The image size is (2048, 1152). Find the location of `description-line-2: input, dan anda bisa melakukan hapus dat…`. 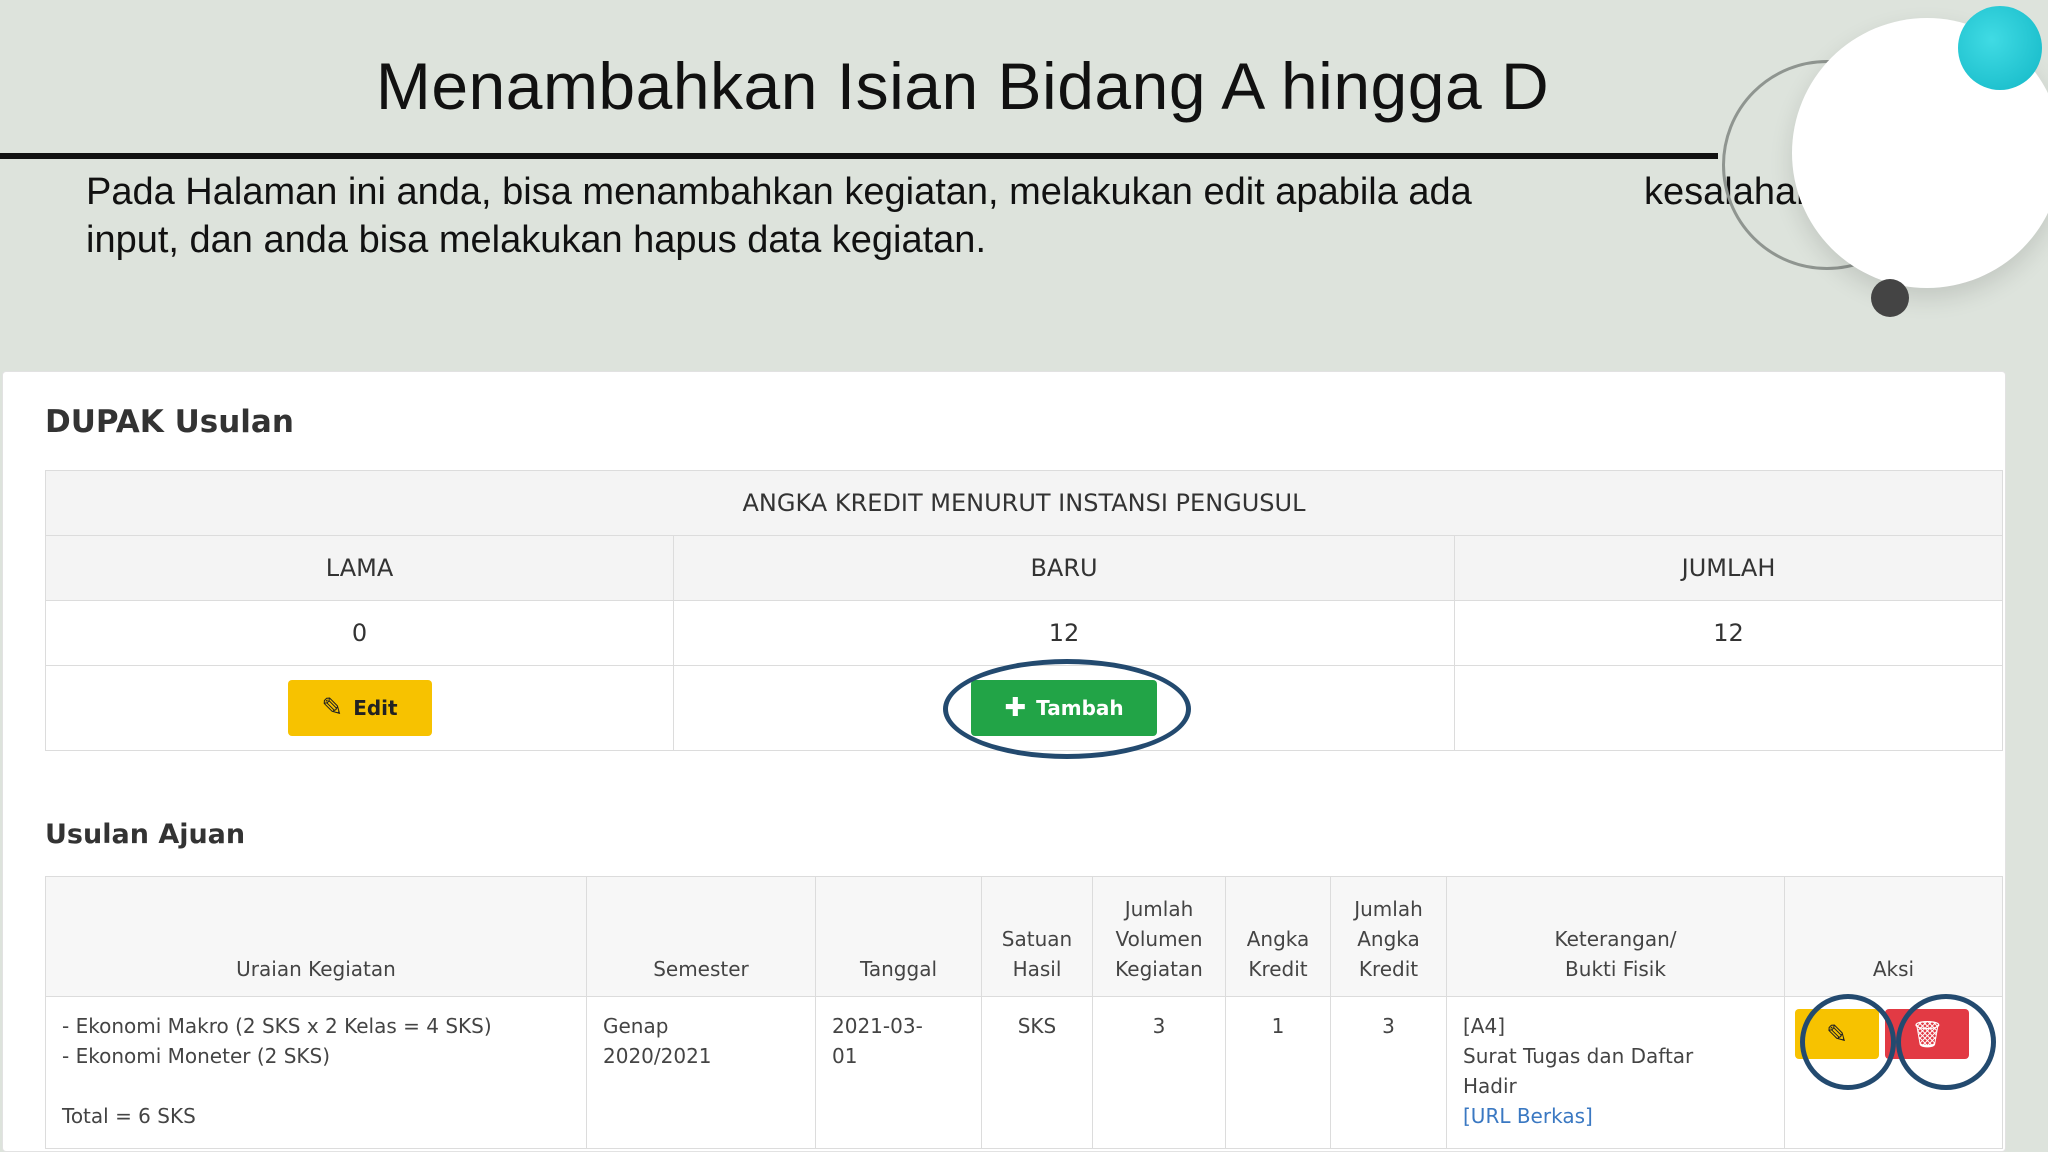

description-line-2: input, dan anda bisa melakukan hapus dat… is located at coordinates (536, 240).